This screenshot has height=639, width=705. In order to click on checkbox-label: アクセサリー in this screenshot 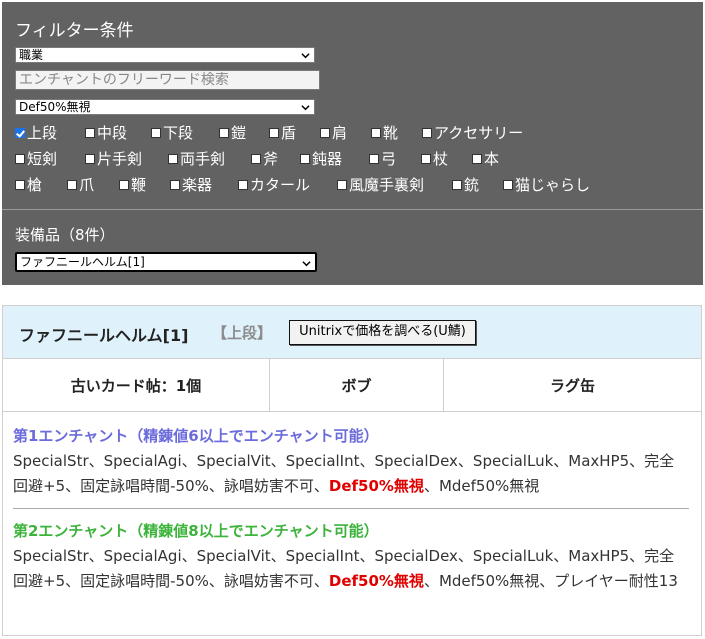, I will do `click(479, 133)`.